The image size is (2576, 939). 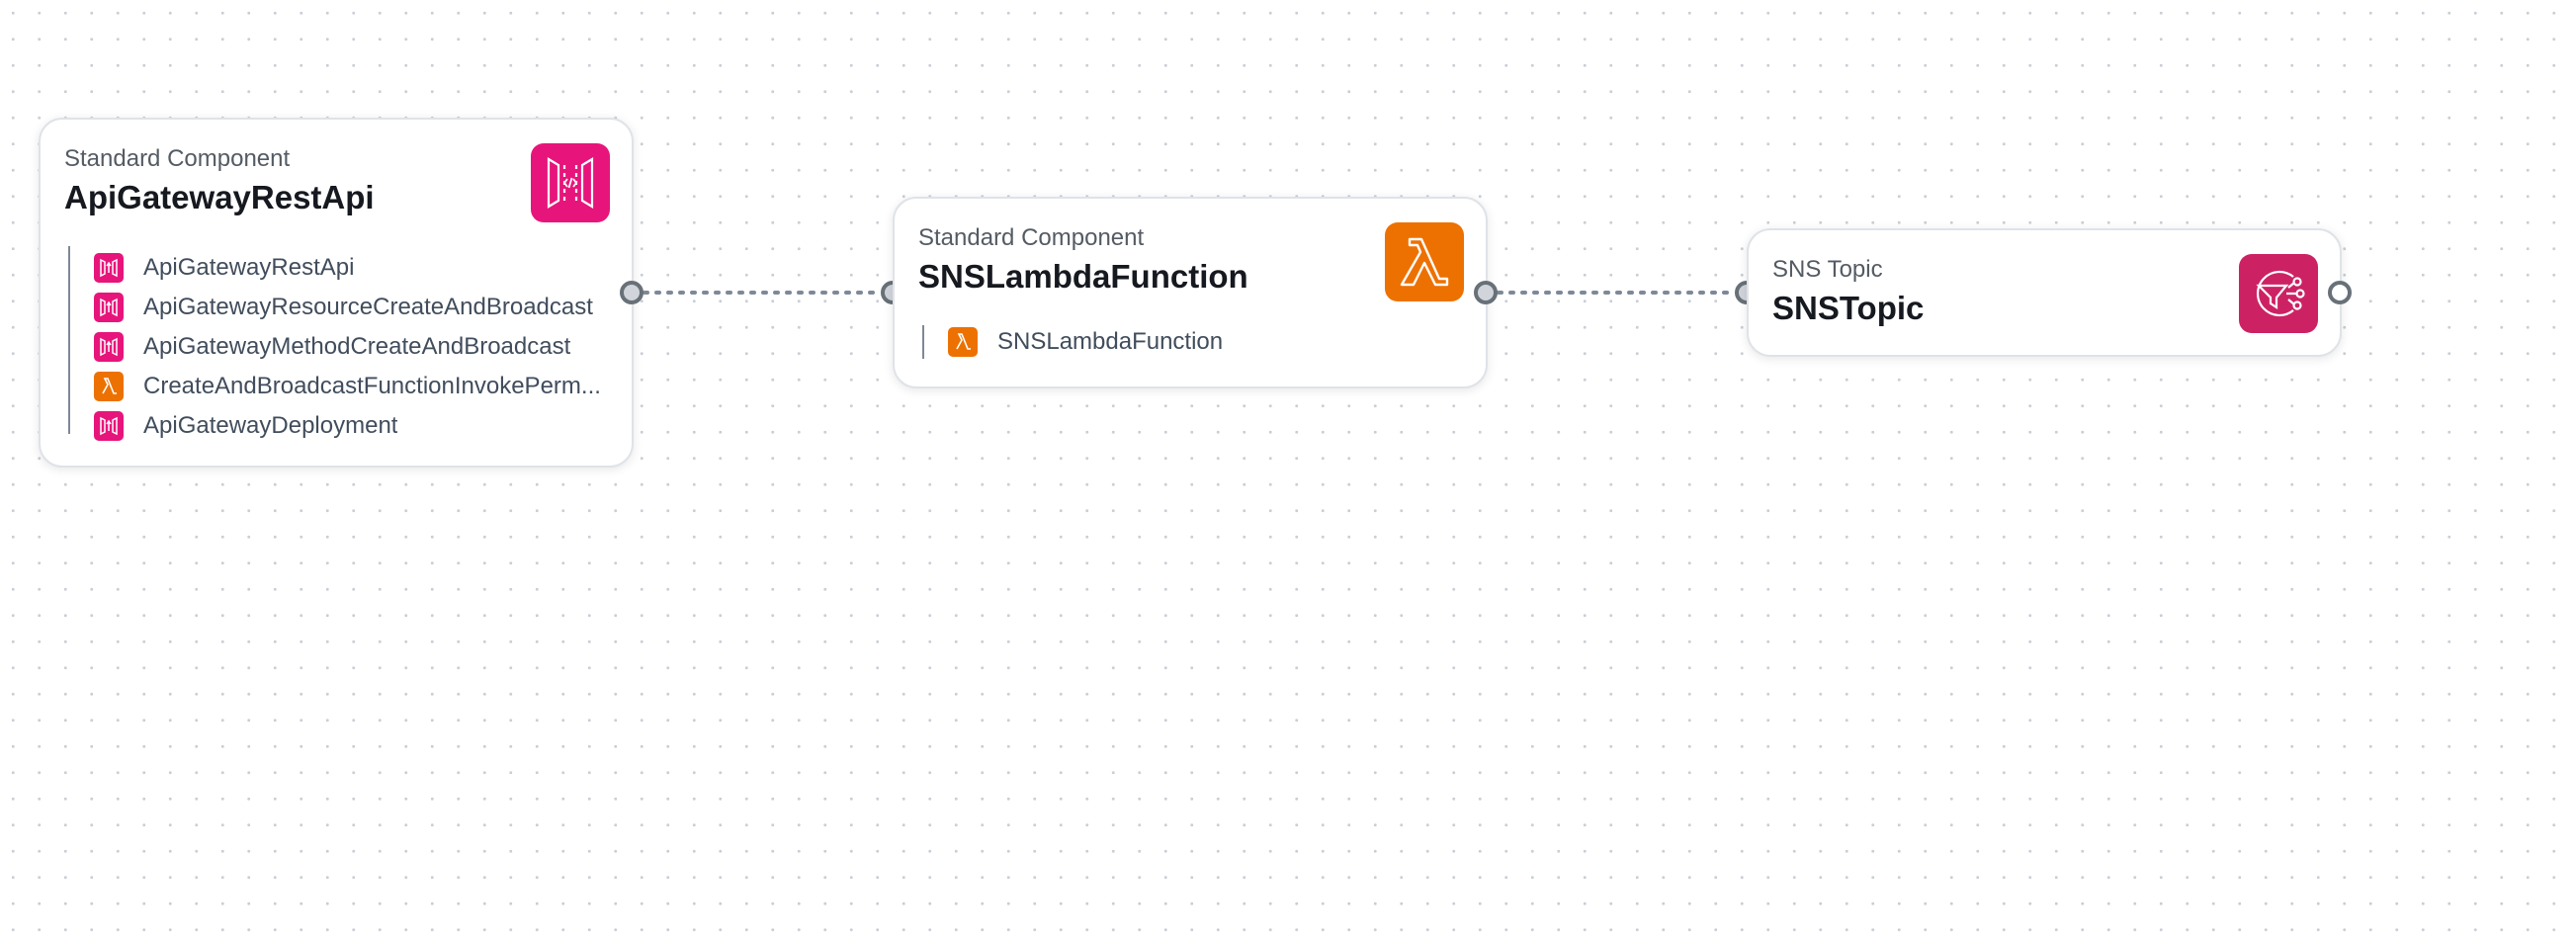 I want to click on resource-label: ApiGatewayRestApi, so click(x=249, y=267).